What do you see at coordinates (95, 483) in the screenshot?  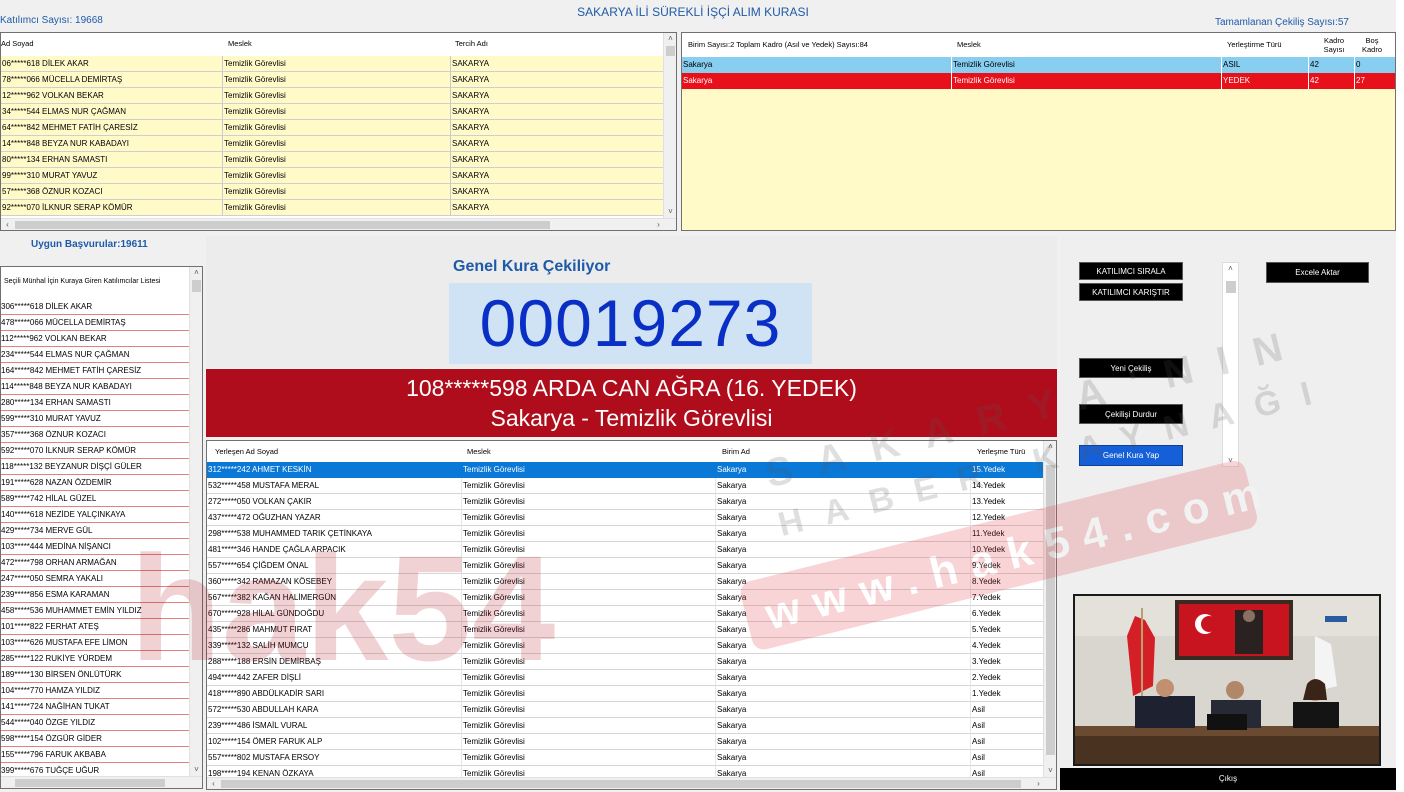 I see `list-item: 191*****628 NAZAN ÖZDEMİR` at bounding box center [95, 483].